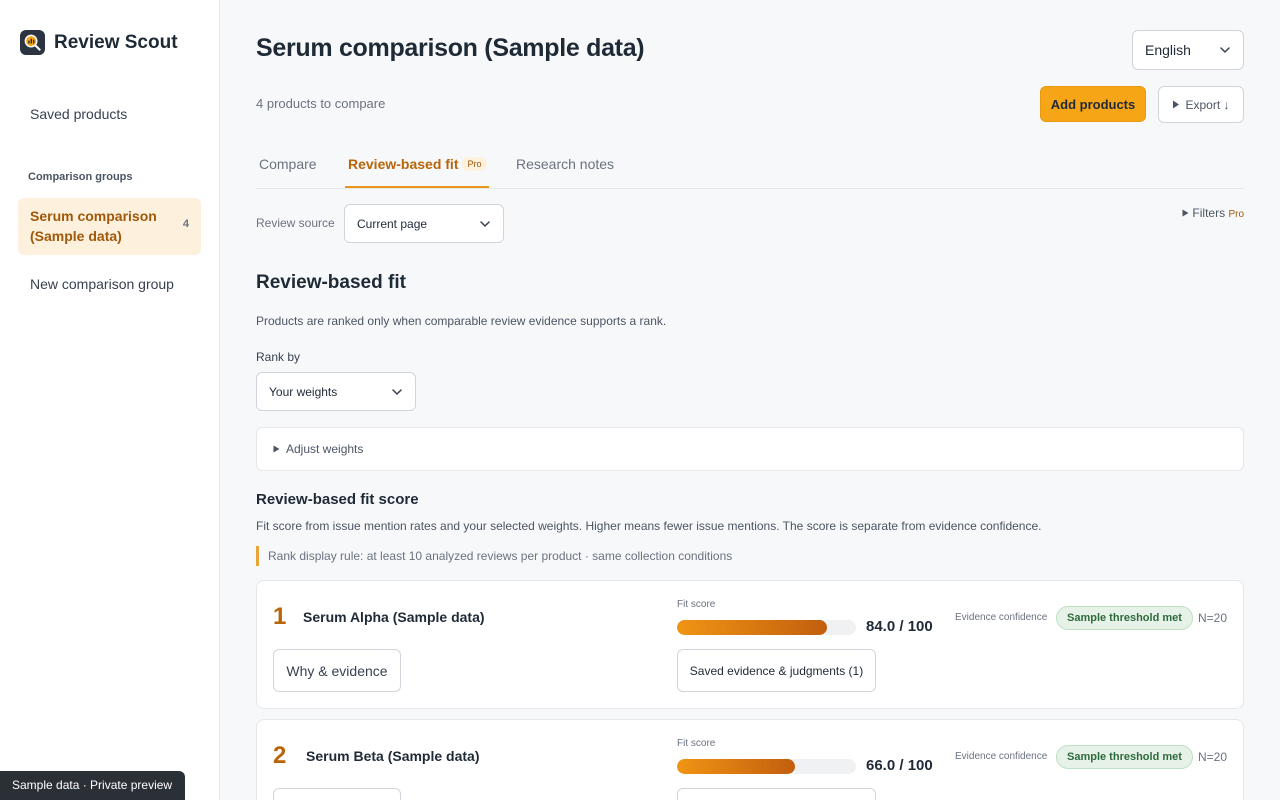 The image size is (1280, 800). What do you see at coordinates (32, 42) in the screenshot?
I see `magnifier-chart-icon` at bounding box center [32, 42].